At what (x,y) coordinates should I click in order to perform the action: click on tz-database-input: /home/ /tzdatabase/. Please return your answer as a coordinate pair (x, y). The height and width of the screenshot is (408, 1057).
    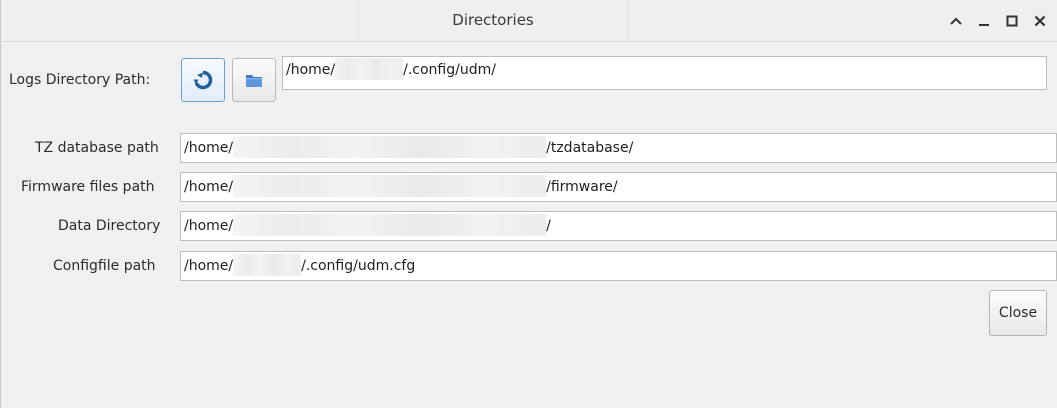
    Looking at the image, I should click on (618, 148).